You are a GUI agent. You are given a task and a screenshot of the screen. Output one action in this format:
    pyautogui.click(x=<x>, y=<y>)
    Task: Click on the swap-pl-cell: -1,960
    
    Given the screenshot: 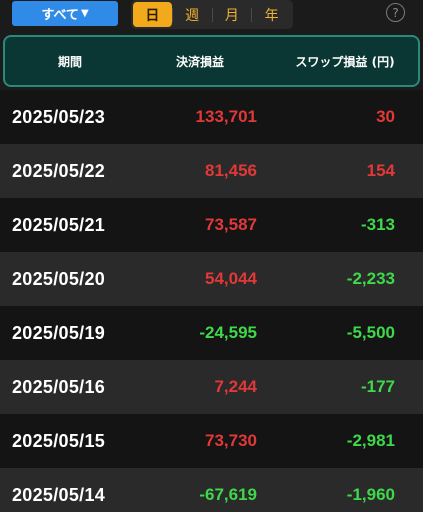 What is the action you would take?
    pyautogui.click(x=370, y=494)
    